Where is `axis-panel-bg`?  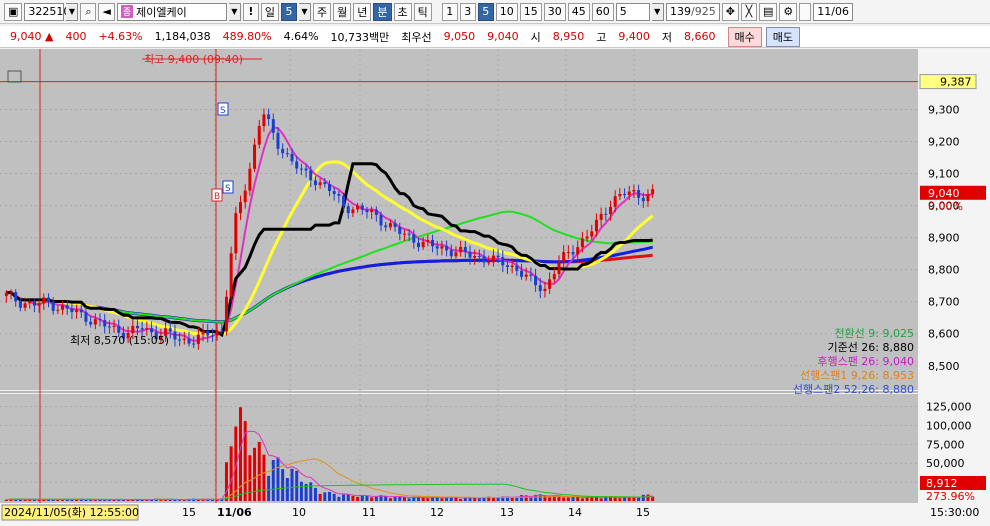 axis-panel-bg is located at coordinates (954, 287).